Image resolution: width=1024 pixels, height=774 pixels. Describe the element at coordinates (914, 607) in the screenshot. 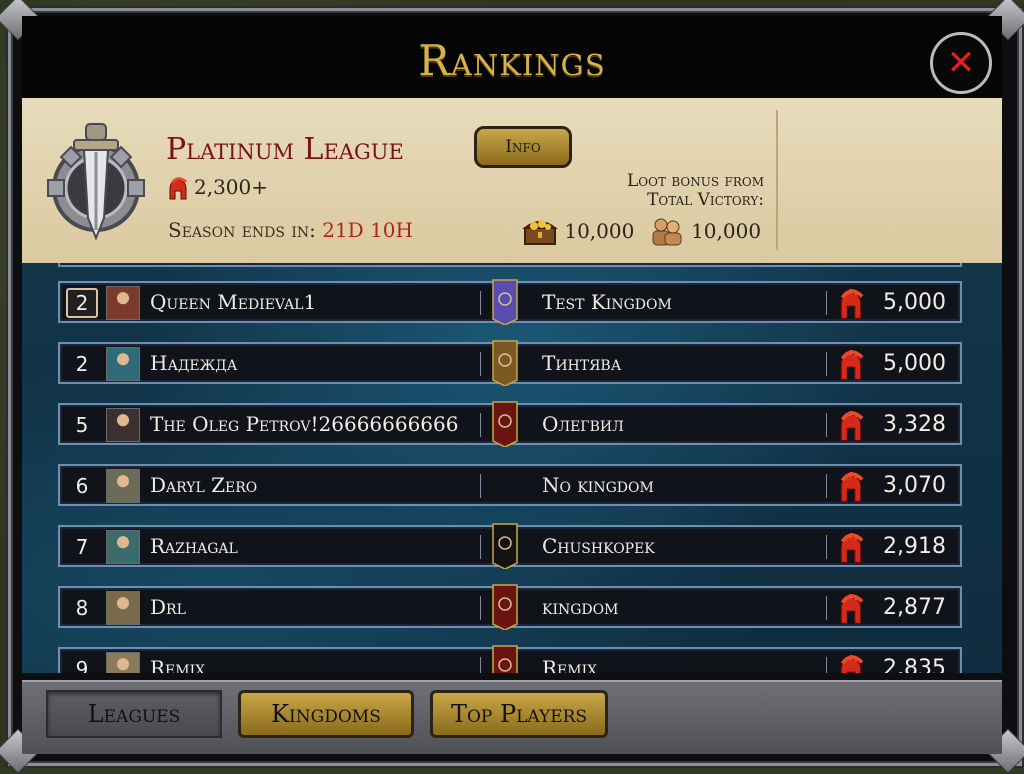

I see `score-value: 2,877` at that location.